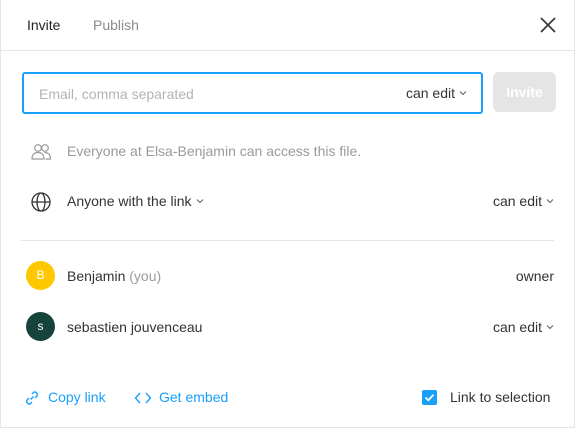  Describe the element at coordinates (287, 276) in the screenshot. I see `member-row: Benjamin (you) owner` at that location.